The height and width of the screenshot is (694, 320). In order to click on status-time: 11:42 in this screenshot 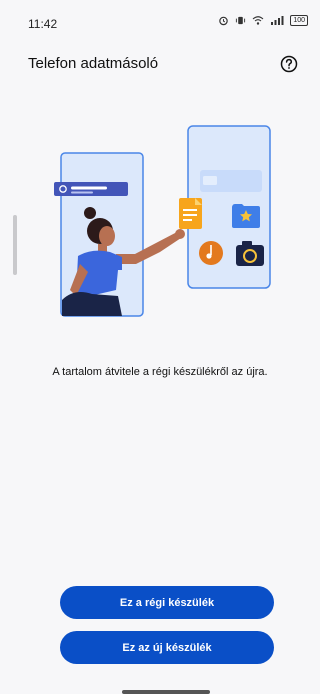, I will do `click(43, 24)`.